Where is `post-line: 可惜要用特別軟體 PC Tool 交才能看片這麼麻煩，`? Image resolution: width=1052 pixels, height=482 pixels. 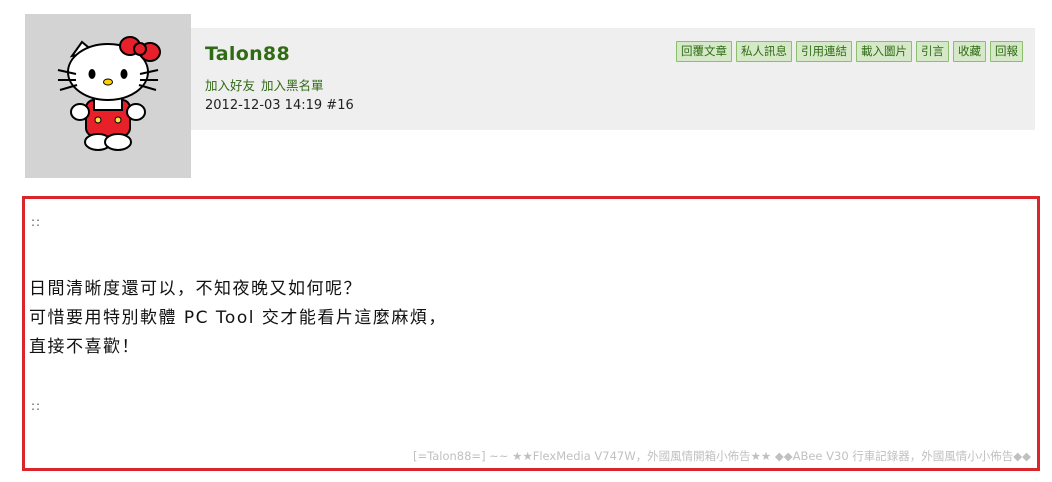 post-line: 可惜要用特別軟體 PC Tool 交才能看片這麼麻煩， is located at coordinates (238, 318).